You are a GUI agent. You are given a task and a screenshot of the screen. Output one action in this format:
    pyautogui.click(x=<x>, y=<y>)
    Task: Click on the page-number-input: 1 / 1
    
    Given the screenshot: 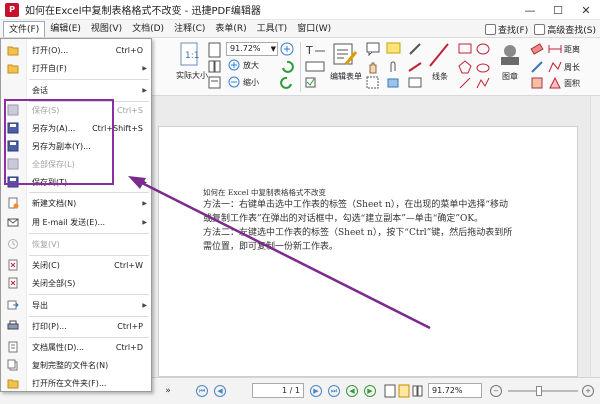 What is the action you would take?
    pyautogui.click(x=278, y=390)
    